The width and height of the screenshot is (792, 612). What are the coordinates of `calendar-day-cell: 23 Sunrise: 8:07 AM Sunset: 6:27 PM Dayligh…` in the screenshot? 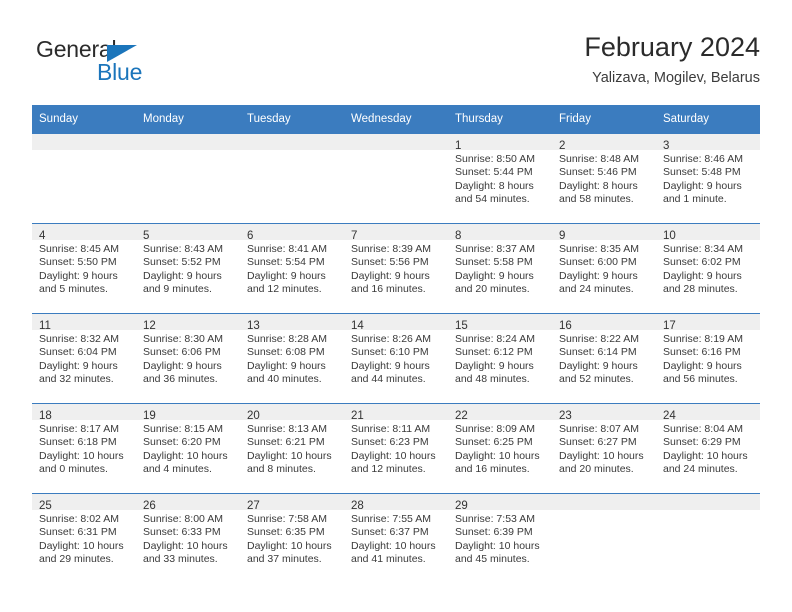 It's located at (604, 448).